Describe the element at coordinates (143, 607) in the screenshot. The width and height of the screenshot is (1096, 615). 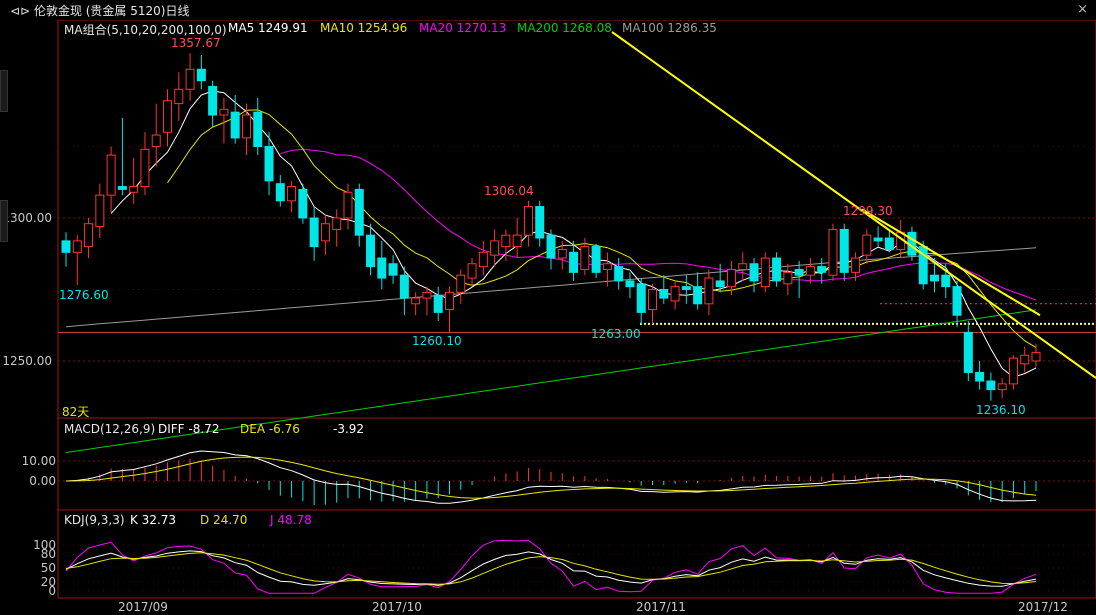
I see `x-label-sep: 2017/09` at that location.